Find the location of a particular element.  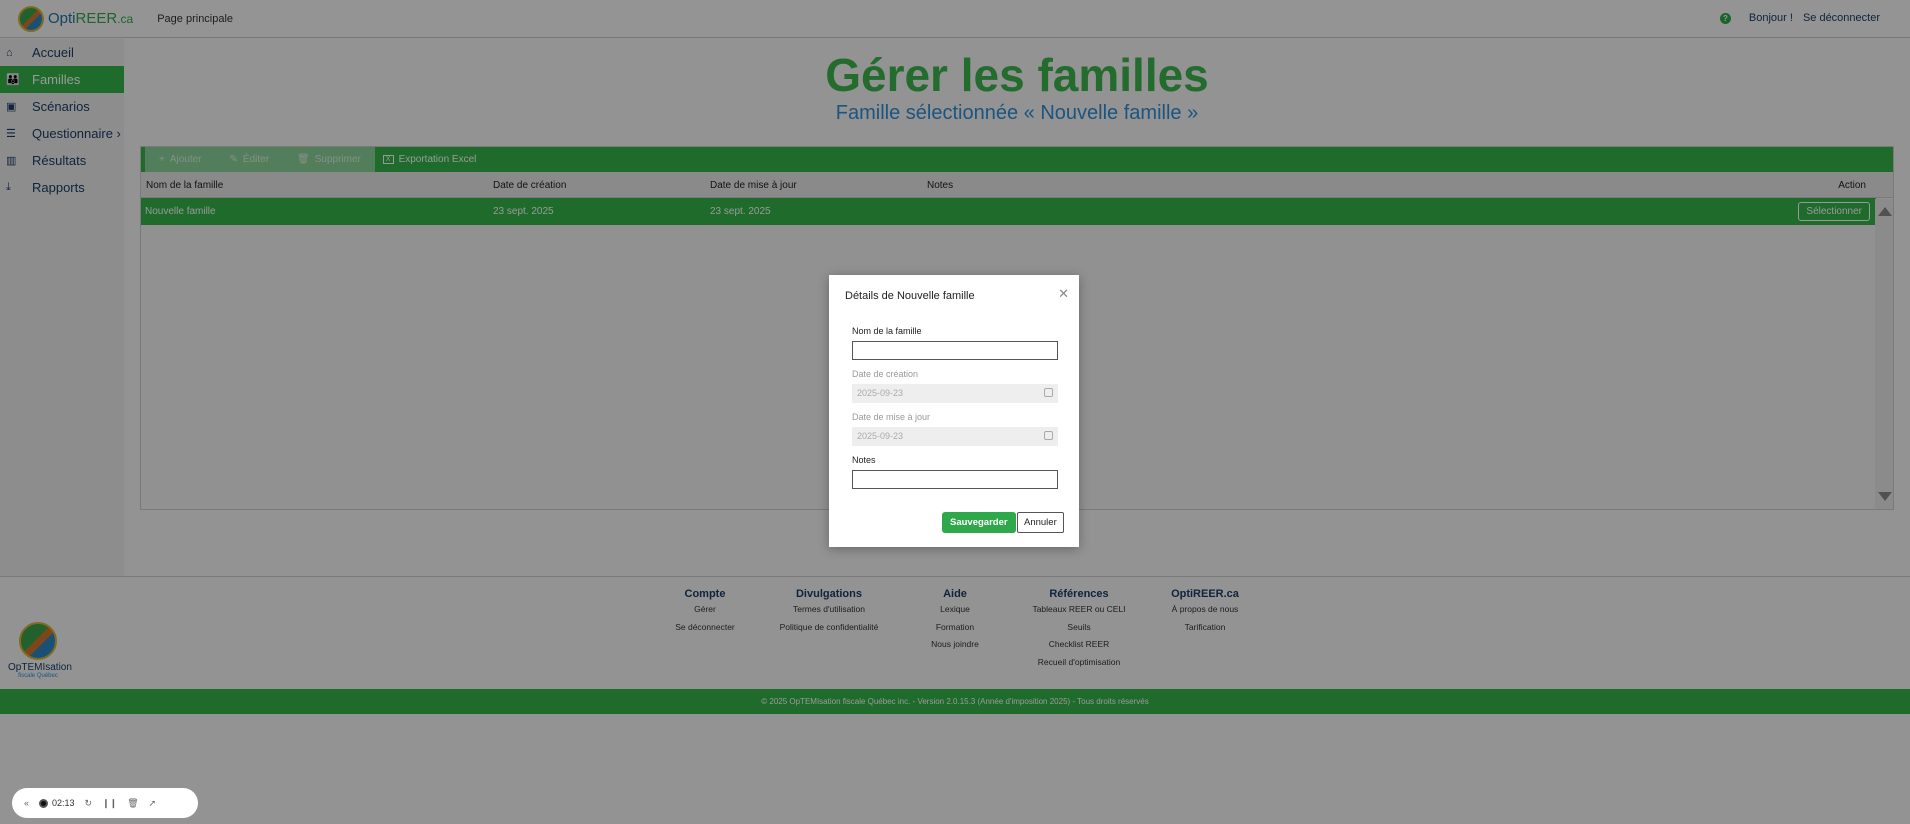

save-button: Sauvegarder is located at coordinates (979, 522).